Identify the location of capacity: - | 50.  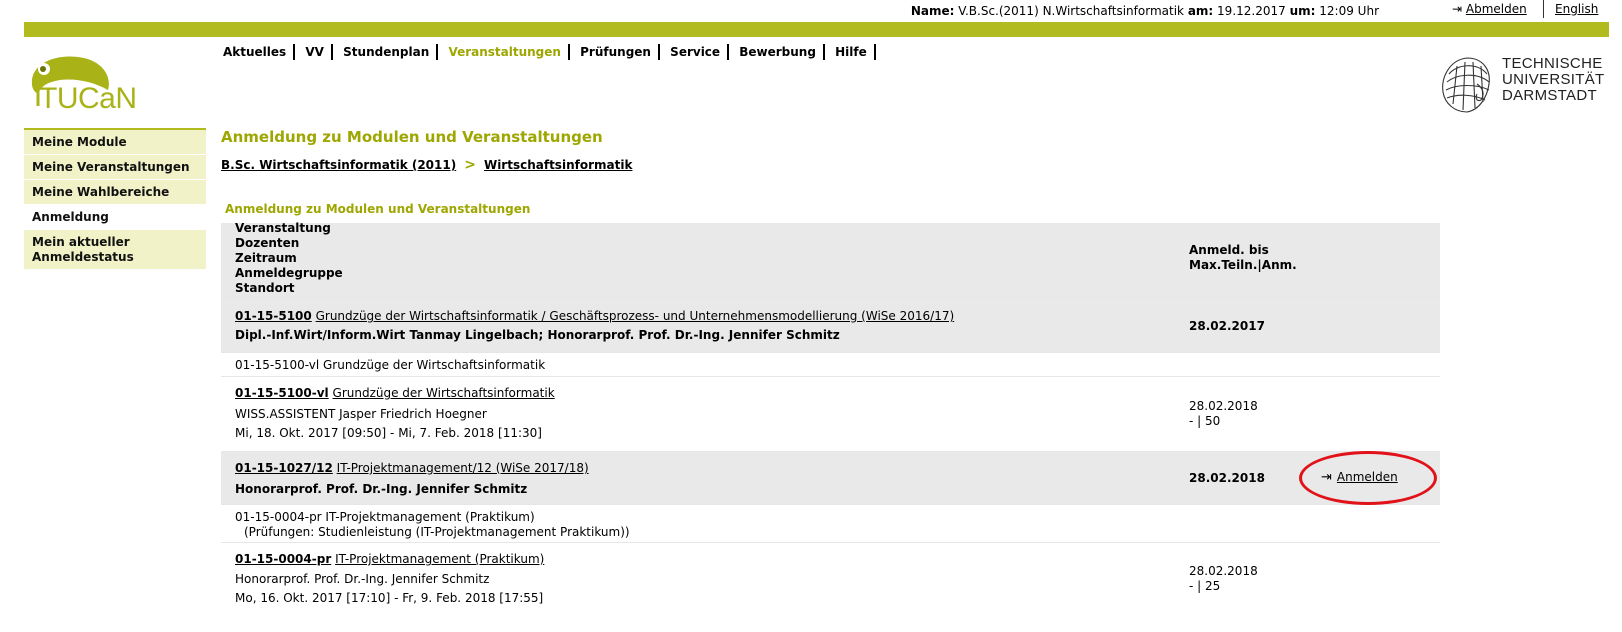
(1205, 421).